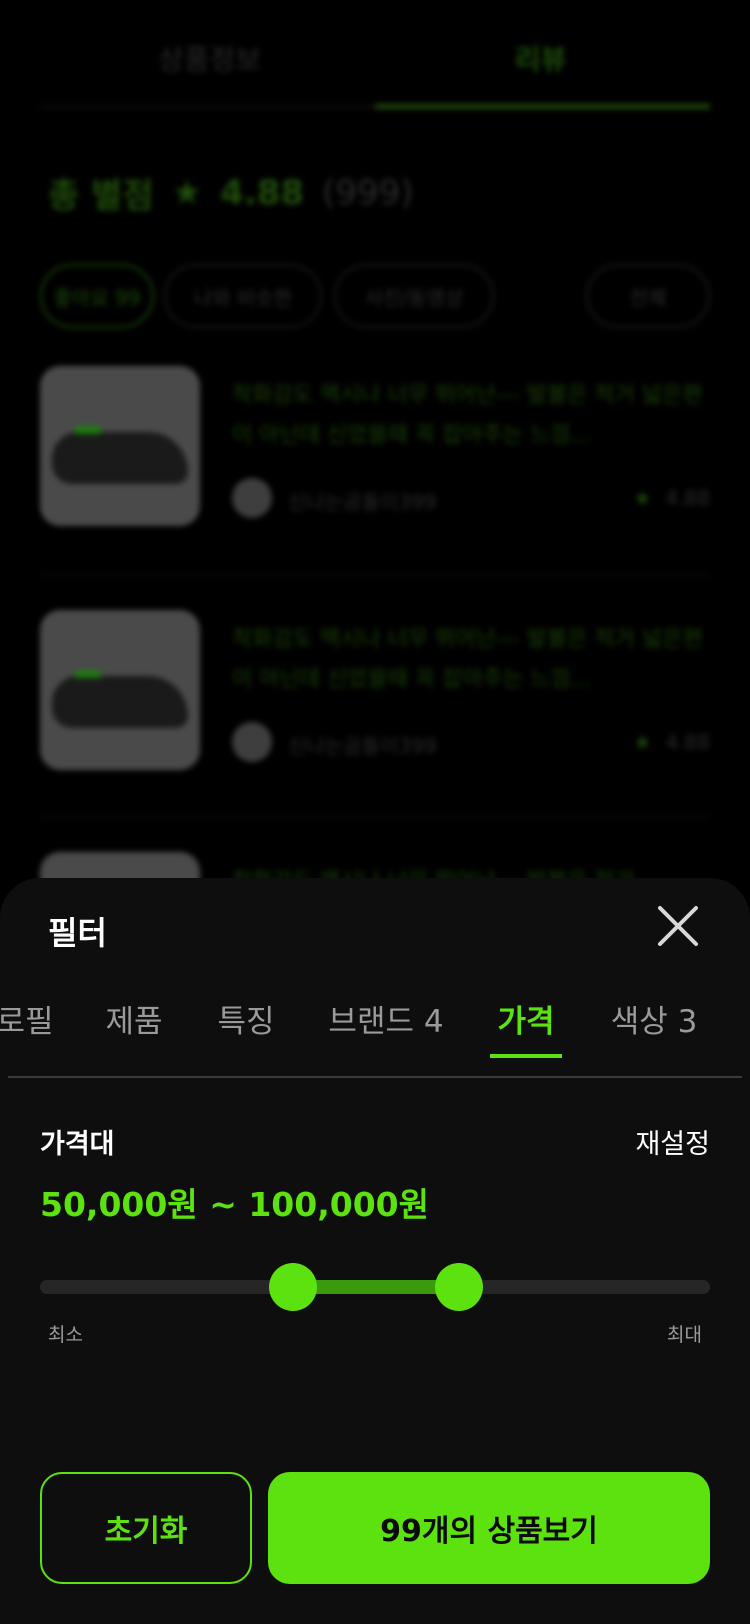 The width and height of the screenshot is (750, 1624). I want to click on reset-button: 초기화, so click(146, 1528).